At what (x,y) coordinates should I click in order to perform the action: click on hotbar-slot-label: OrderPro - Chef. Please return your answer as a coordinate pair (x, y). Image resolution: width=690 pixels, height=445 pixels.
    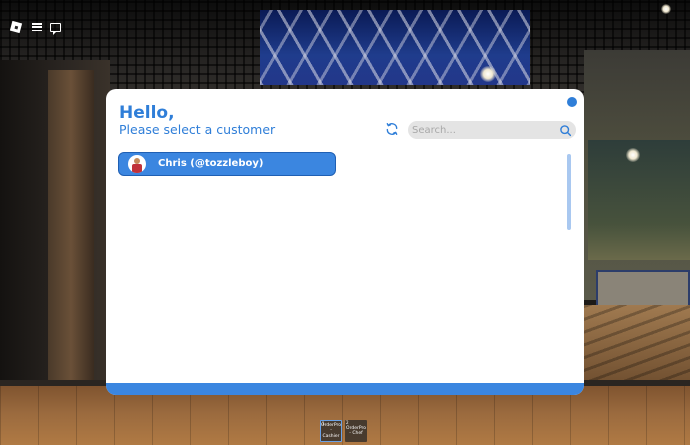
    Looking at the image, I should click on (356, 431).